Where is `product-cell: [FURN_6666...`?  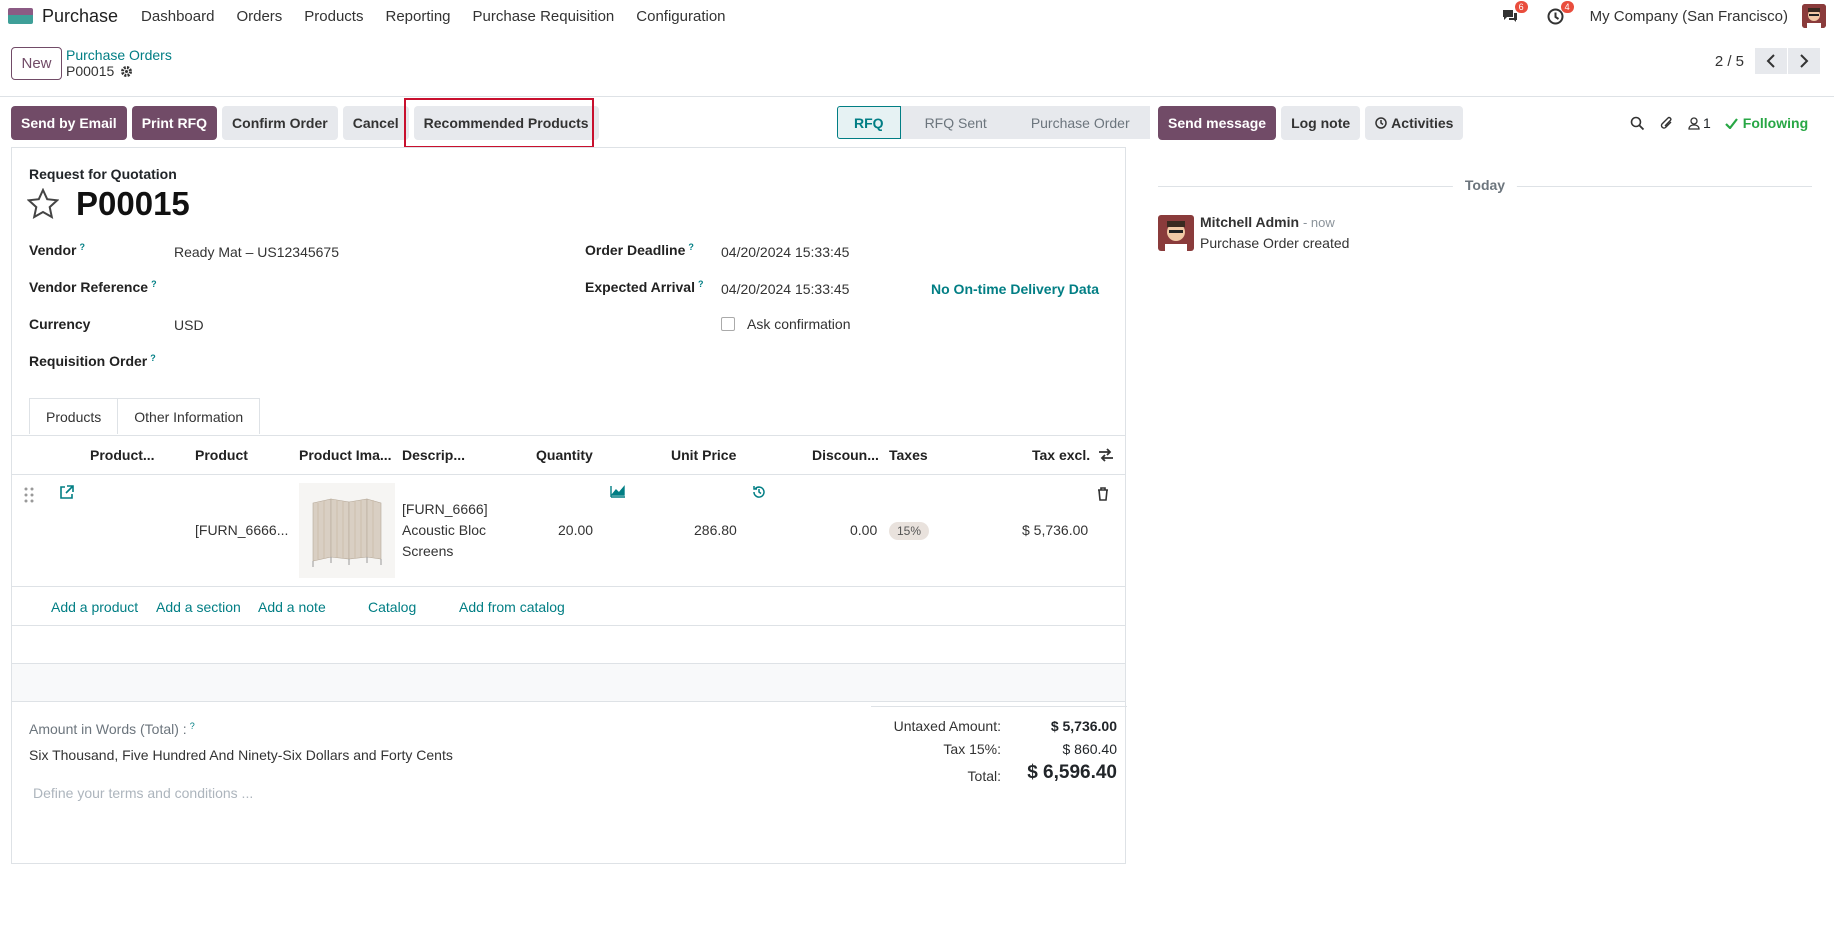 product-cell: [FURN_6666... is located at coordinates (241, 530).